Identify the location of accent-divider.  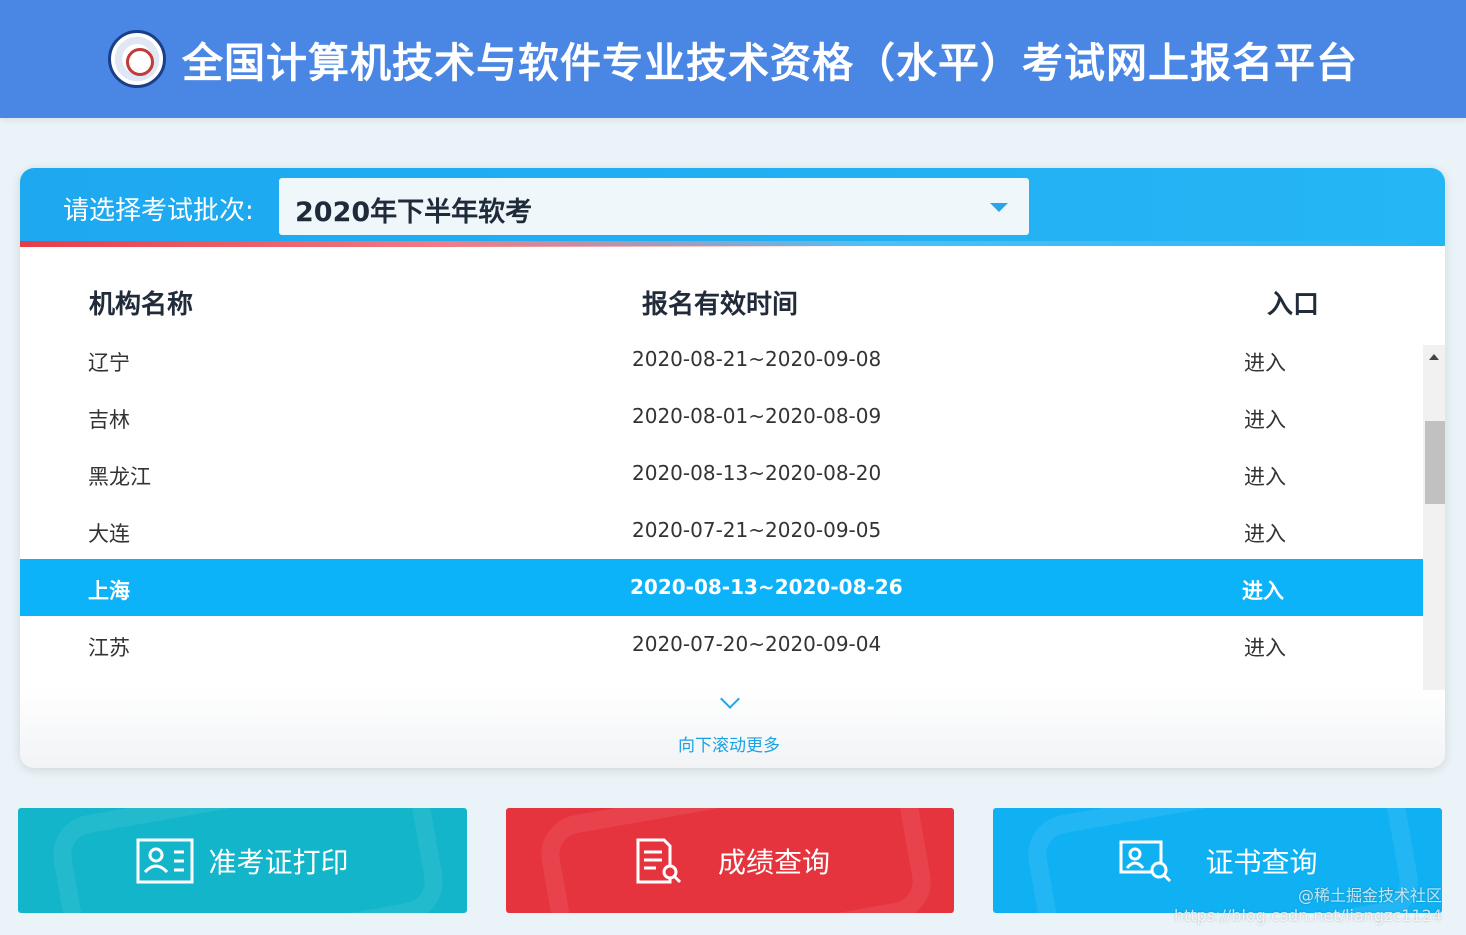
(732, 244).